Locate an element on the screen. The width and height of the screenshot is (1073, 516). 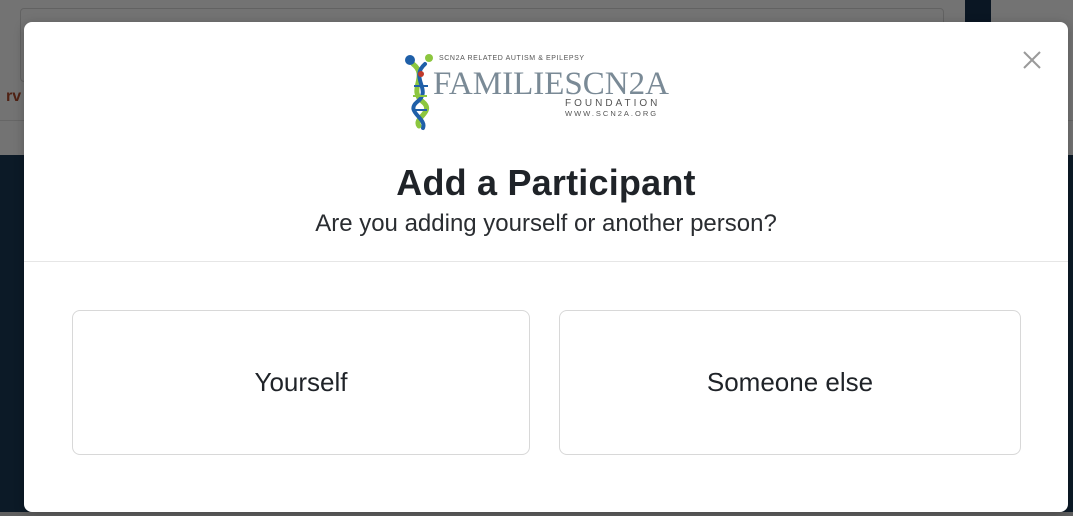
modal-title: Add a Participant is located at coordinates (546, 182).